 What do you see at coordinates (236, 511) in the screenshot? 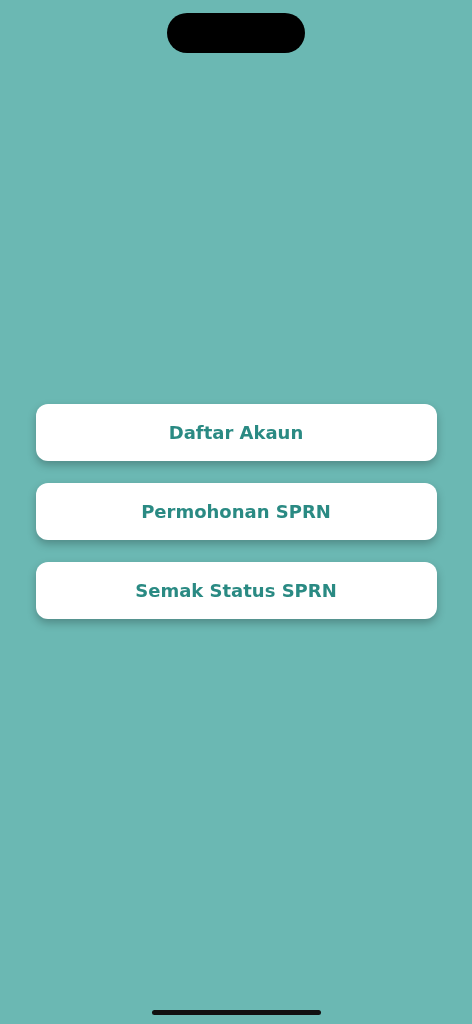
I see `menu-button: Permohonan SPRN` at bounding box center [236, 511].